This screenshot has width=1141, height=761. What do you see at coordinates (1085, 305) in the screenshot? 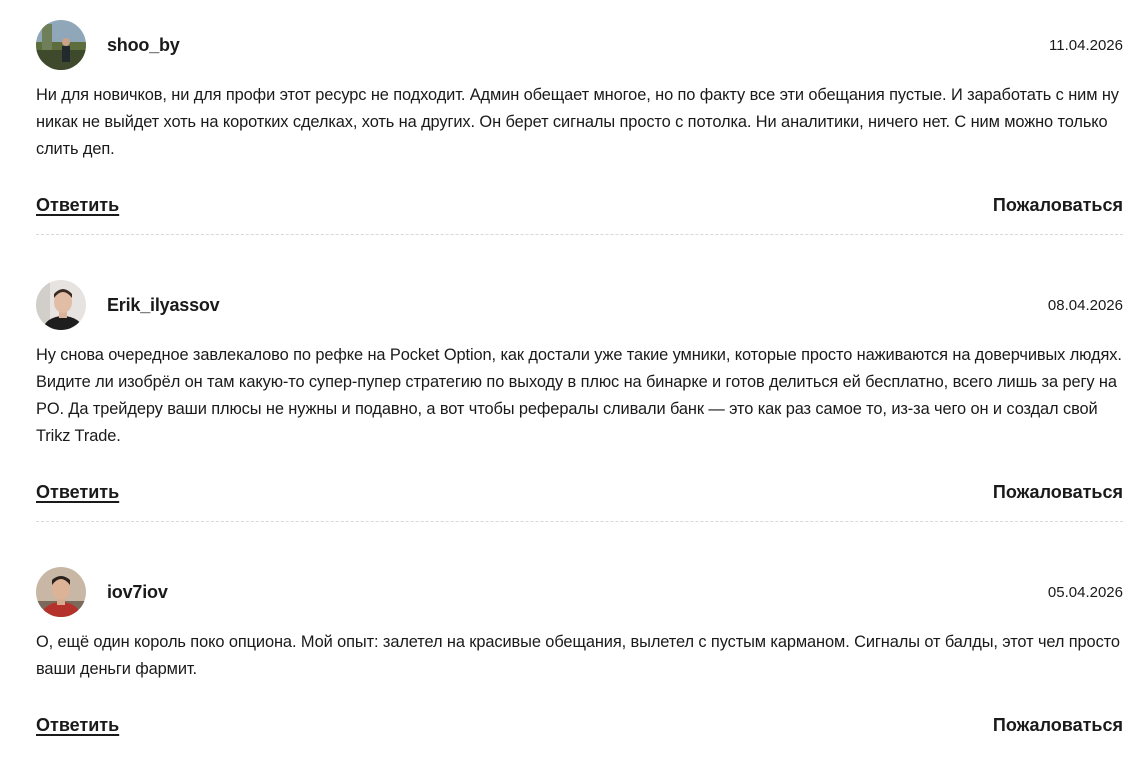
I see `comment-date: 08.04.2026` at bounding box center [1085, 305].